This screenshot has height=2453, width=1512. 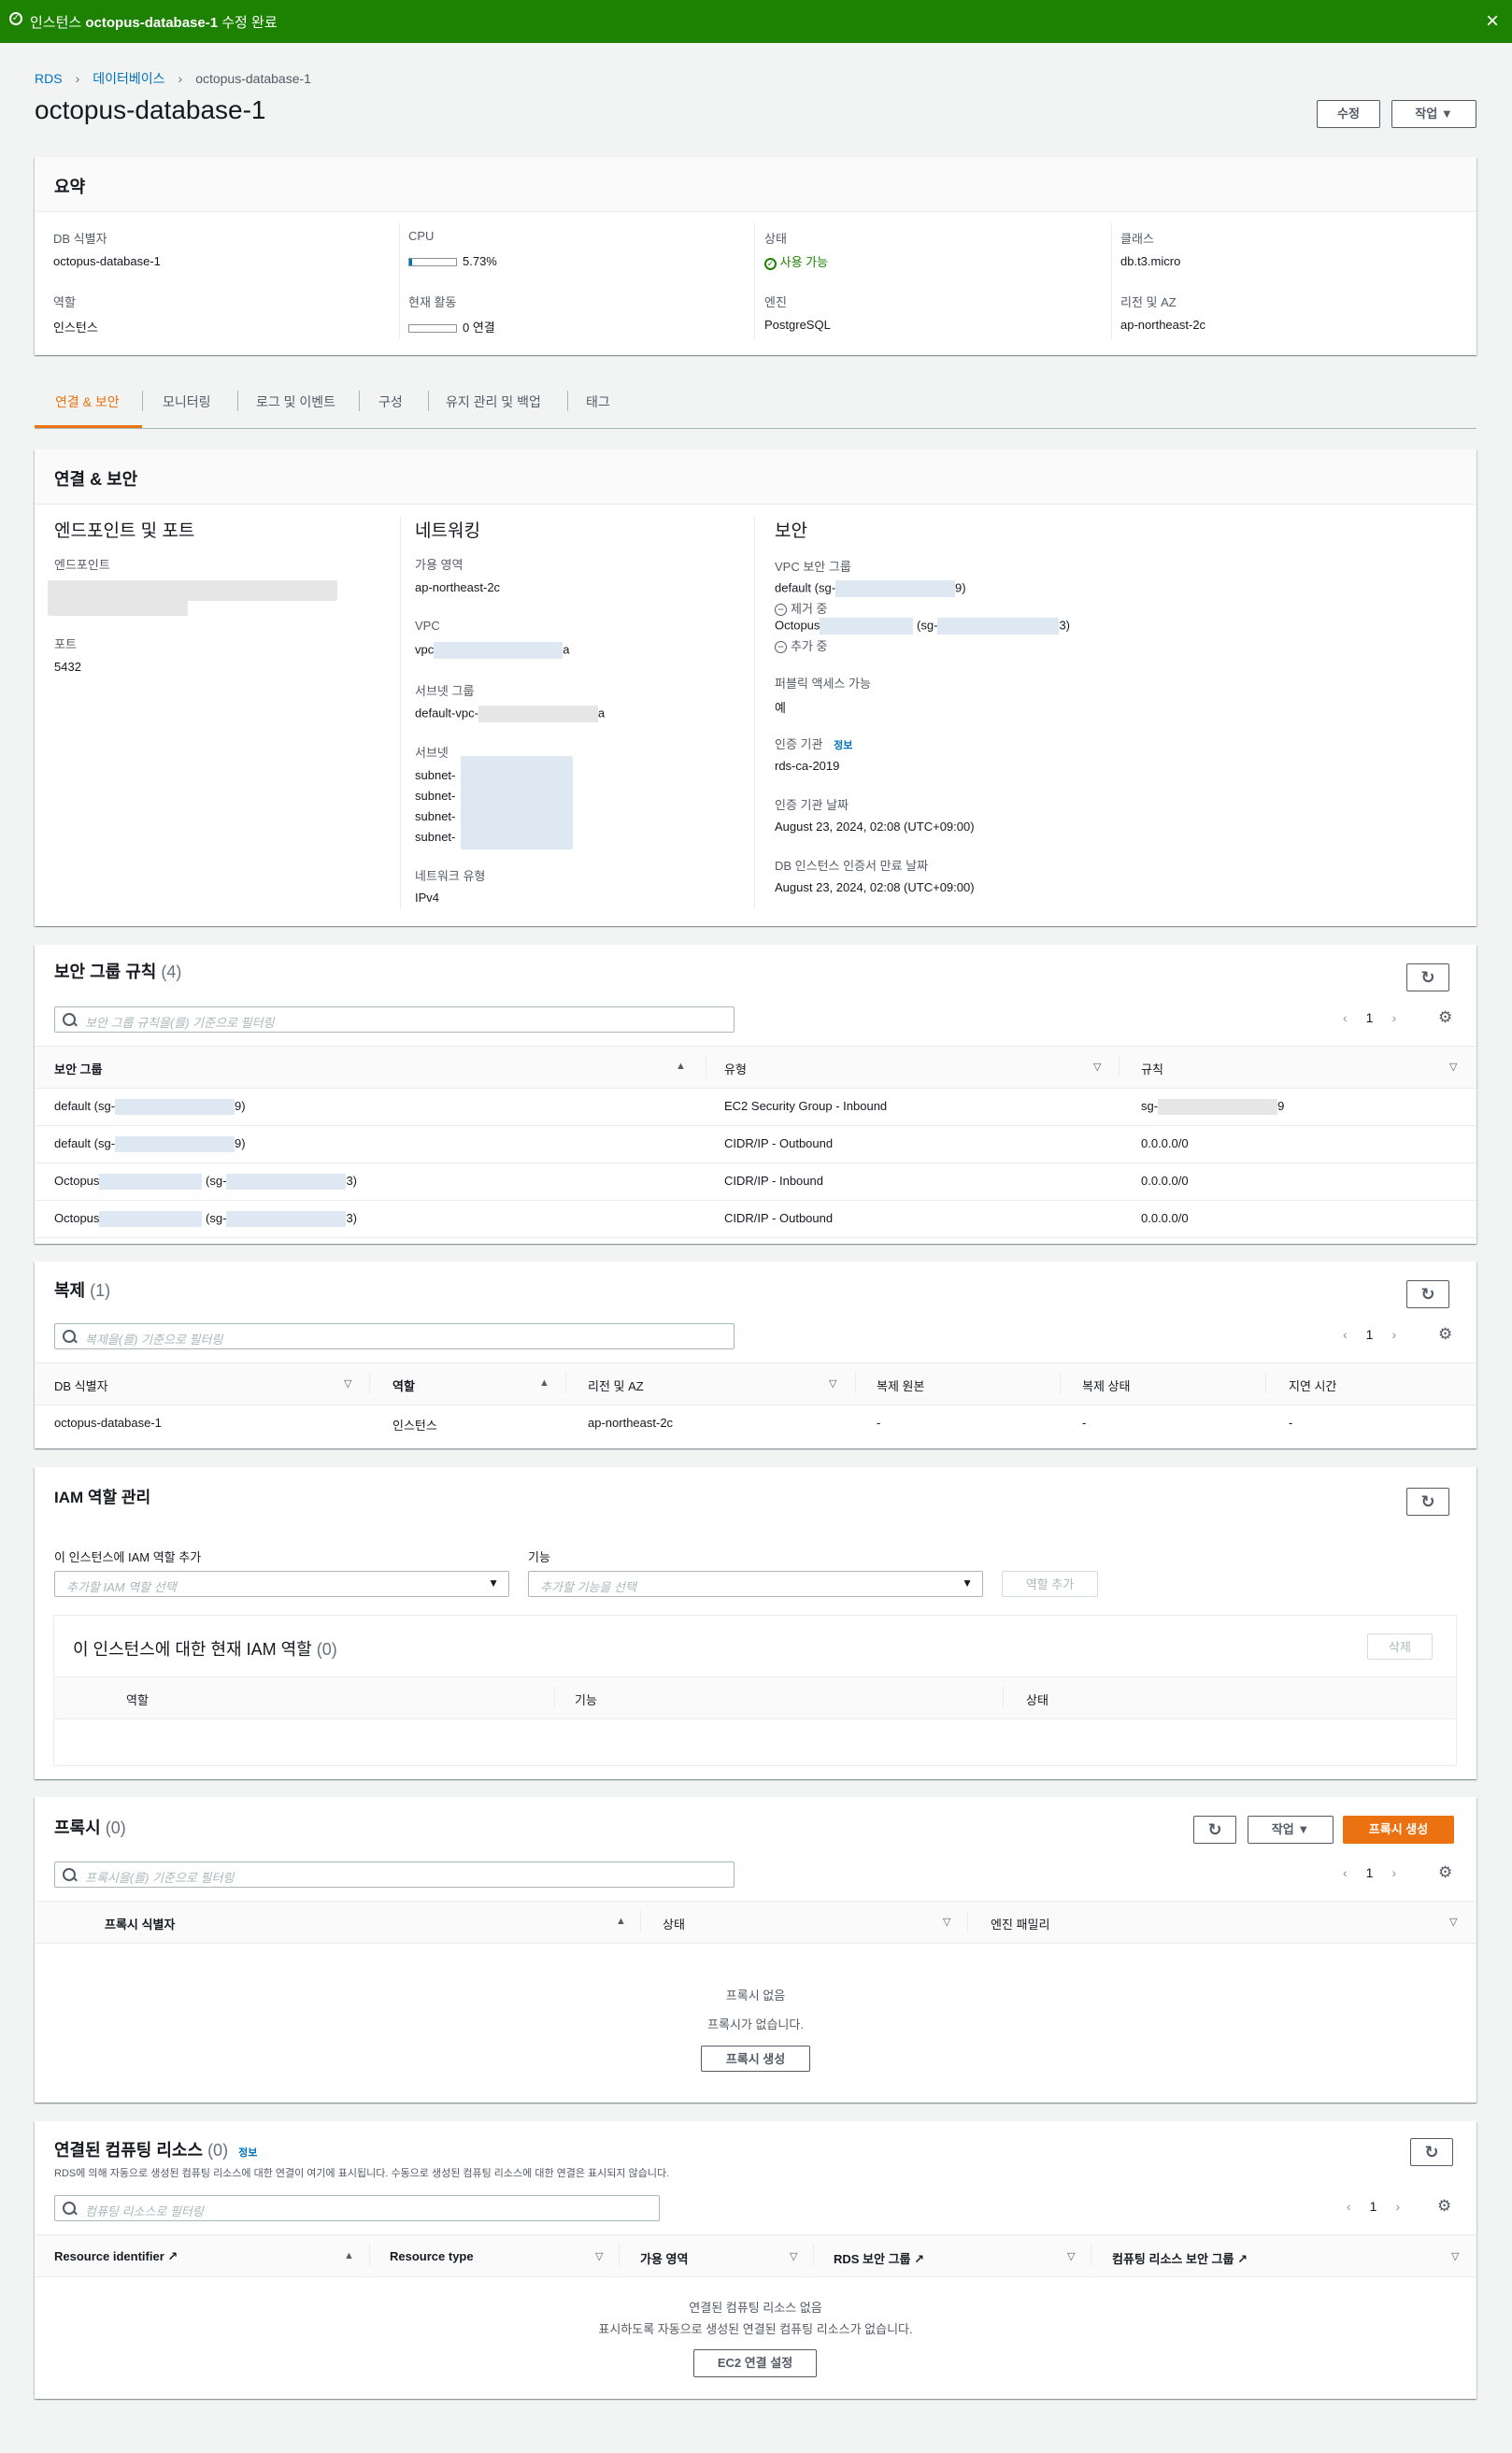 I want to click on replica-state: -, so click(x=1084, y=1423).